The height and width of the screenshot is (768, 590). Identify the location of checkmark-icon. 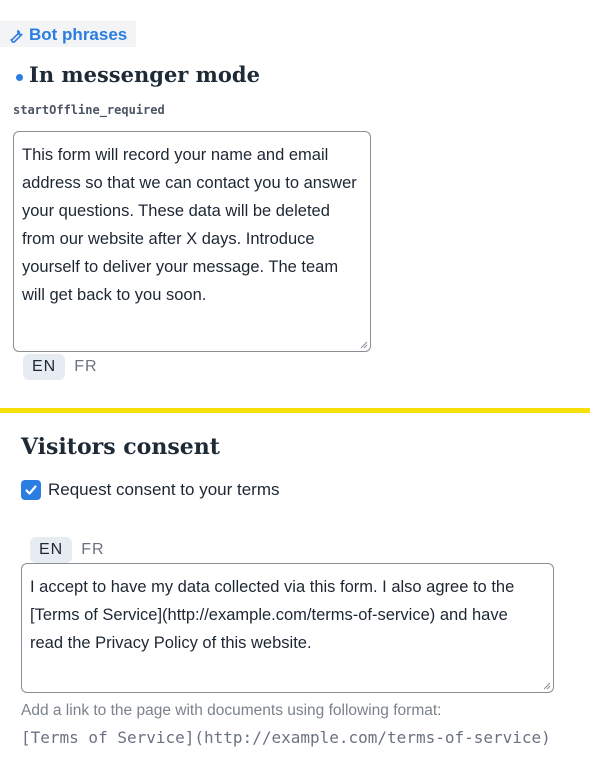
(31, 490).